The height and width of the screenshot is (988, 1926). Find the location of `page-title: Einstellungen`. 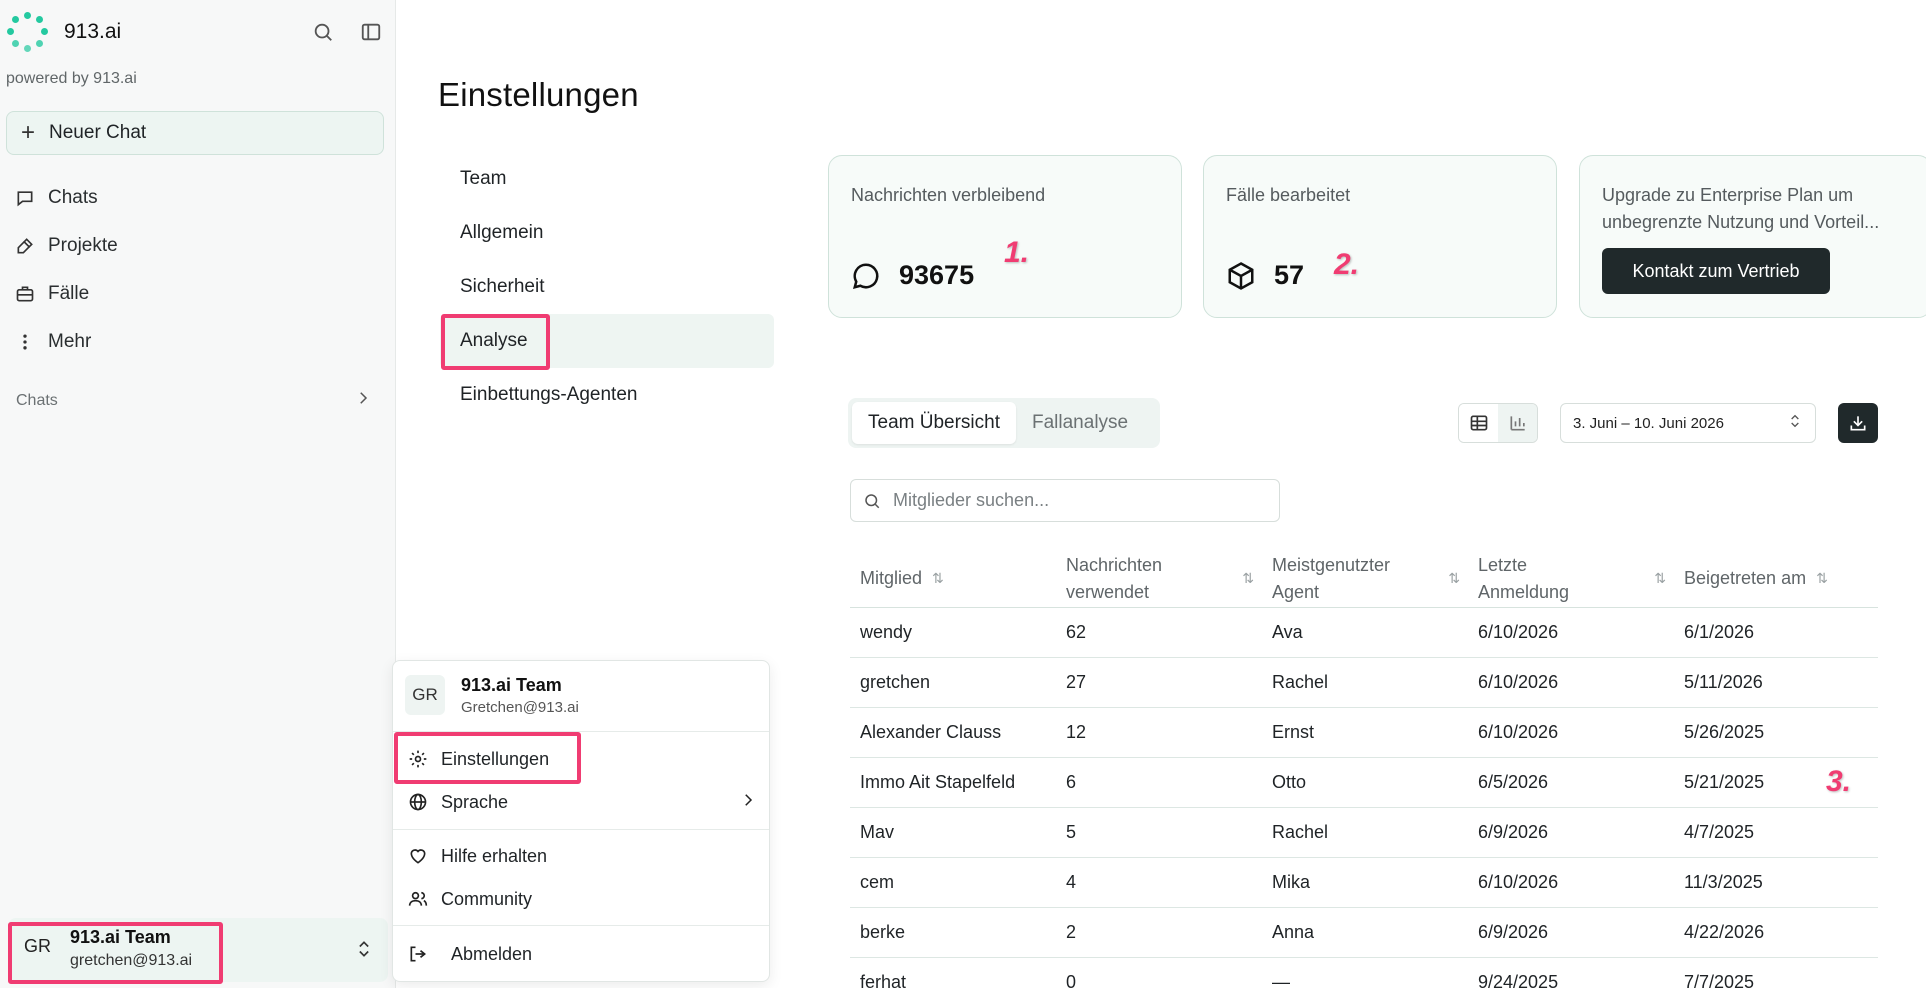

page-title: Einstellungen is located at coordinates (538, 94).